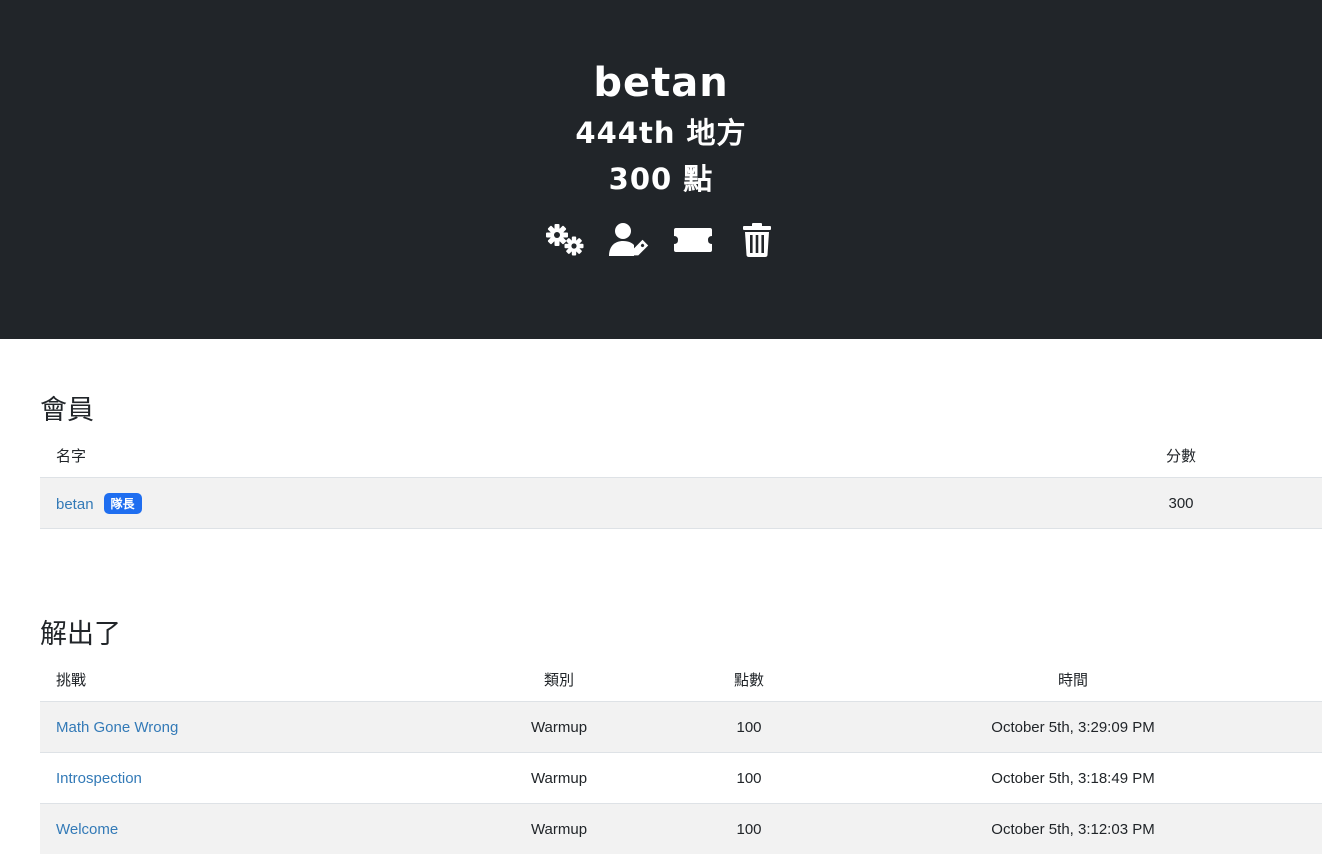 This screenshot has width=1322, height=854. Describe the element at coordinates (123, 503) in the screenshot. I see `captain-badge: 隊長` at that location.